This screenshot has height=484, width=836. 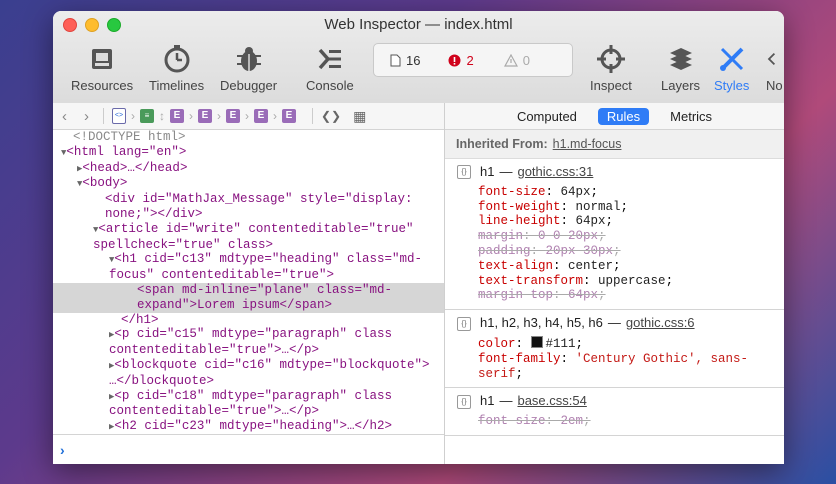 What do you see at coordinates (248, 381) in the screenshot?
I see `dom-node-continuation: …</blockquote>` at bounding box center [248, 381].